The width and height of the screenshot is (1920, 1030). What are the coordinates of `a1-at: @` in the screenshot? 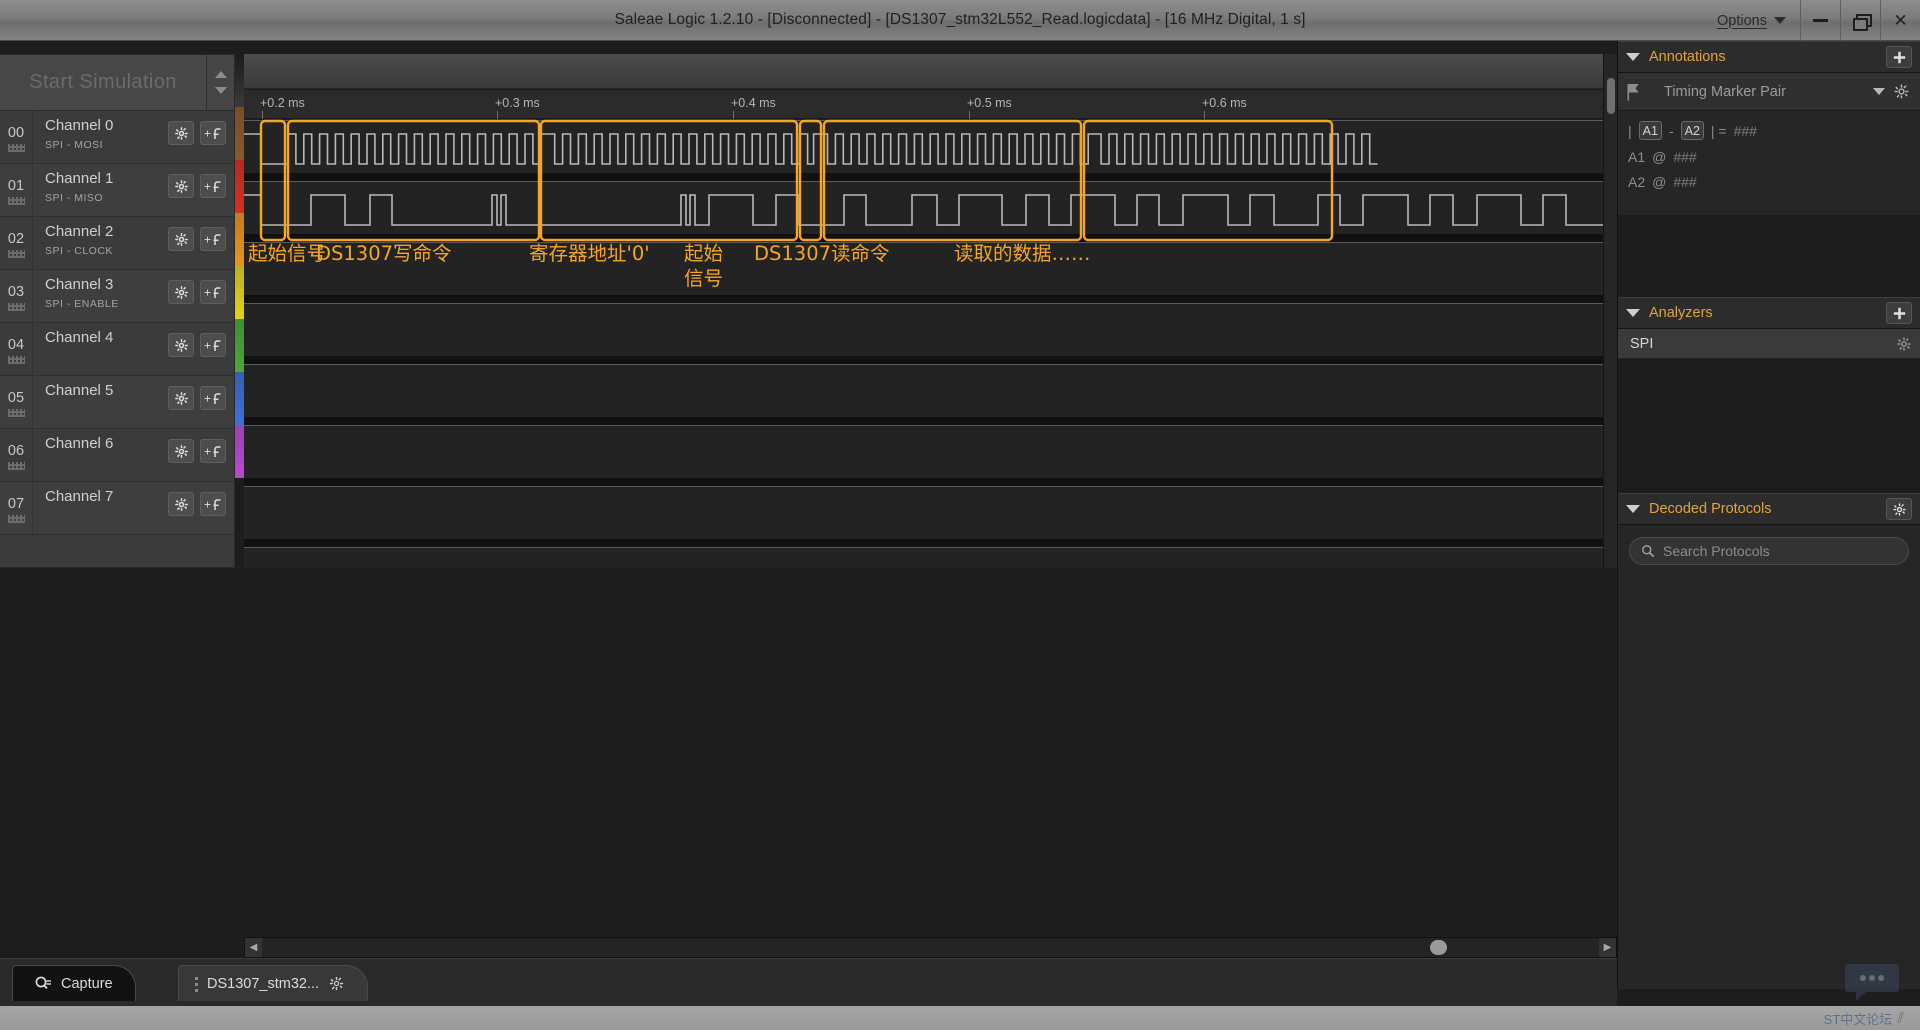 It's located at (1659, 157).